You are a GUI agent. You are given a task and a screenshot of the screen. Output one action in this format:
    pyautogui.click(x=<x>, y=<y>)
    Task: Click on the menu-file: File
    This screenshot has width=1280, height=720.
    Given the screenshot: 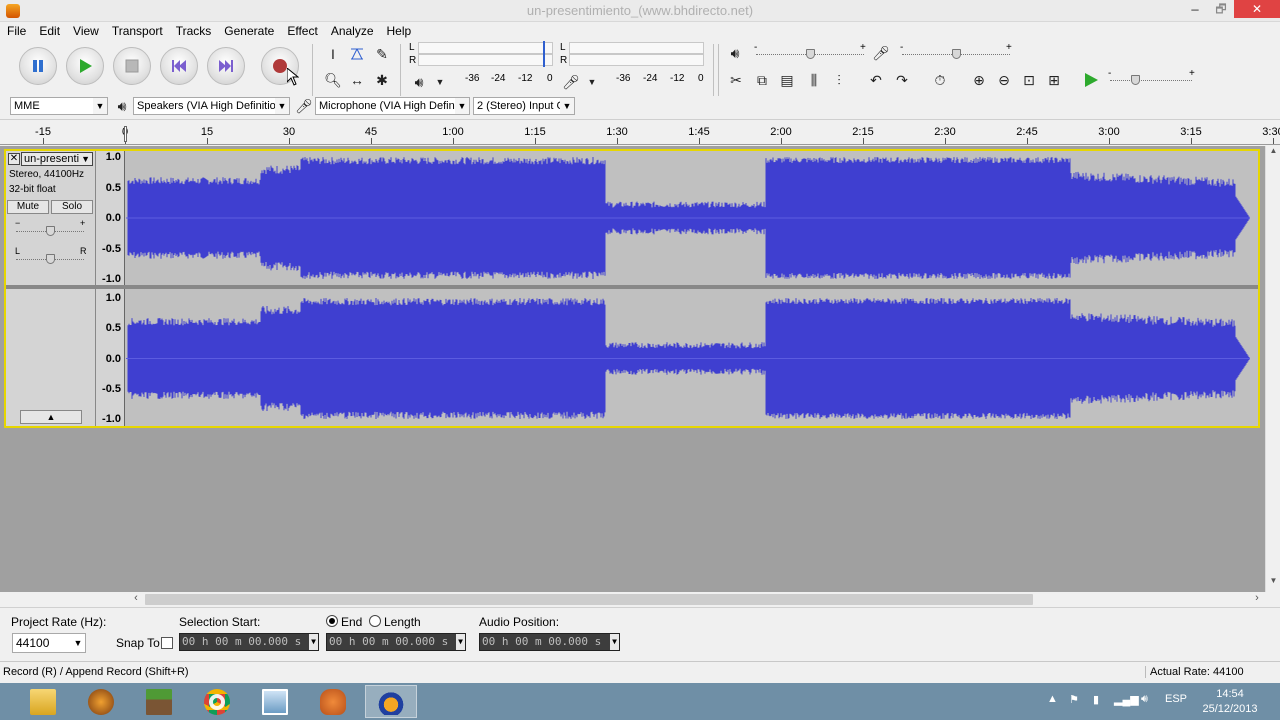 What is the action you would take?
    pyautogui.click(x=16, y=30)
    